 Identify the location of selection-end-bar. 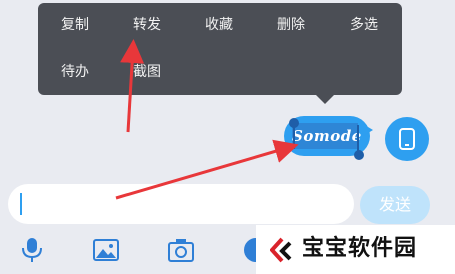
(358, 138).